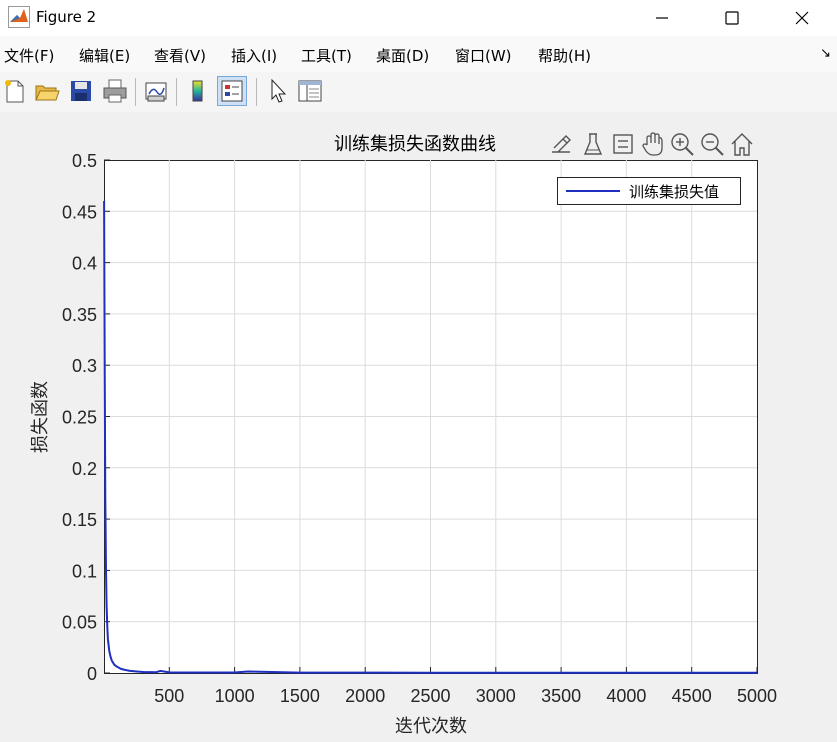 Image resolution: width=837 pixels, height=742 pixels. What do you see at coordinates (84, 366) in the screenshot?
I see `y-tick-label: 0.3` at bounding box center [84, 366].